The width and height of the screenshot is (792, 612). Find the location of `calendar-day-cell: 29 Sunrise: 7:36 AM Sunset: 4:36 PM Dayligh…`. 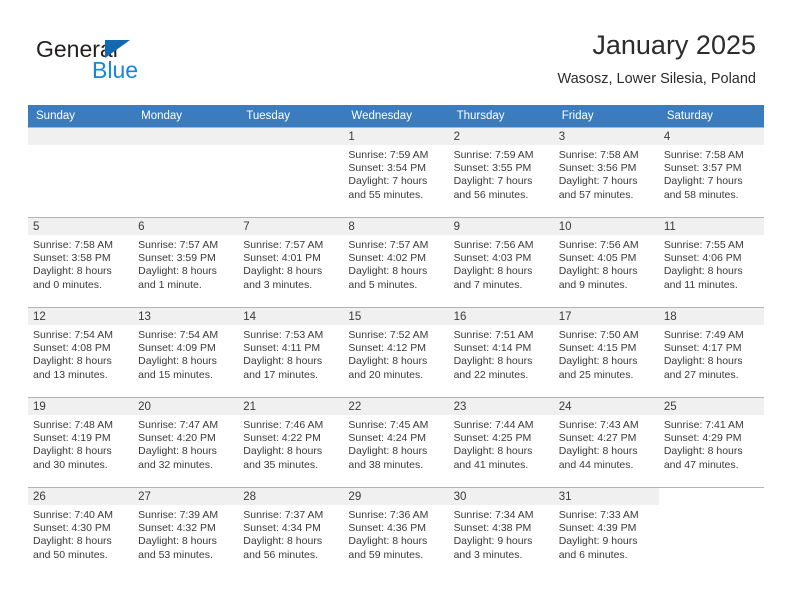

calendar-day-cell: 29 Sunrise: 7:36 AM Sunset: 4:36 PM Dayligh… is located at coordinates (396, 532).